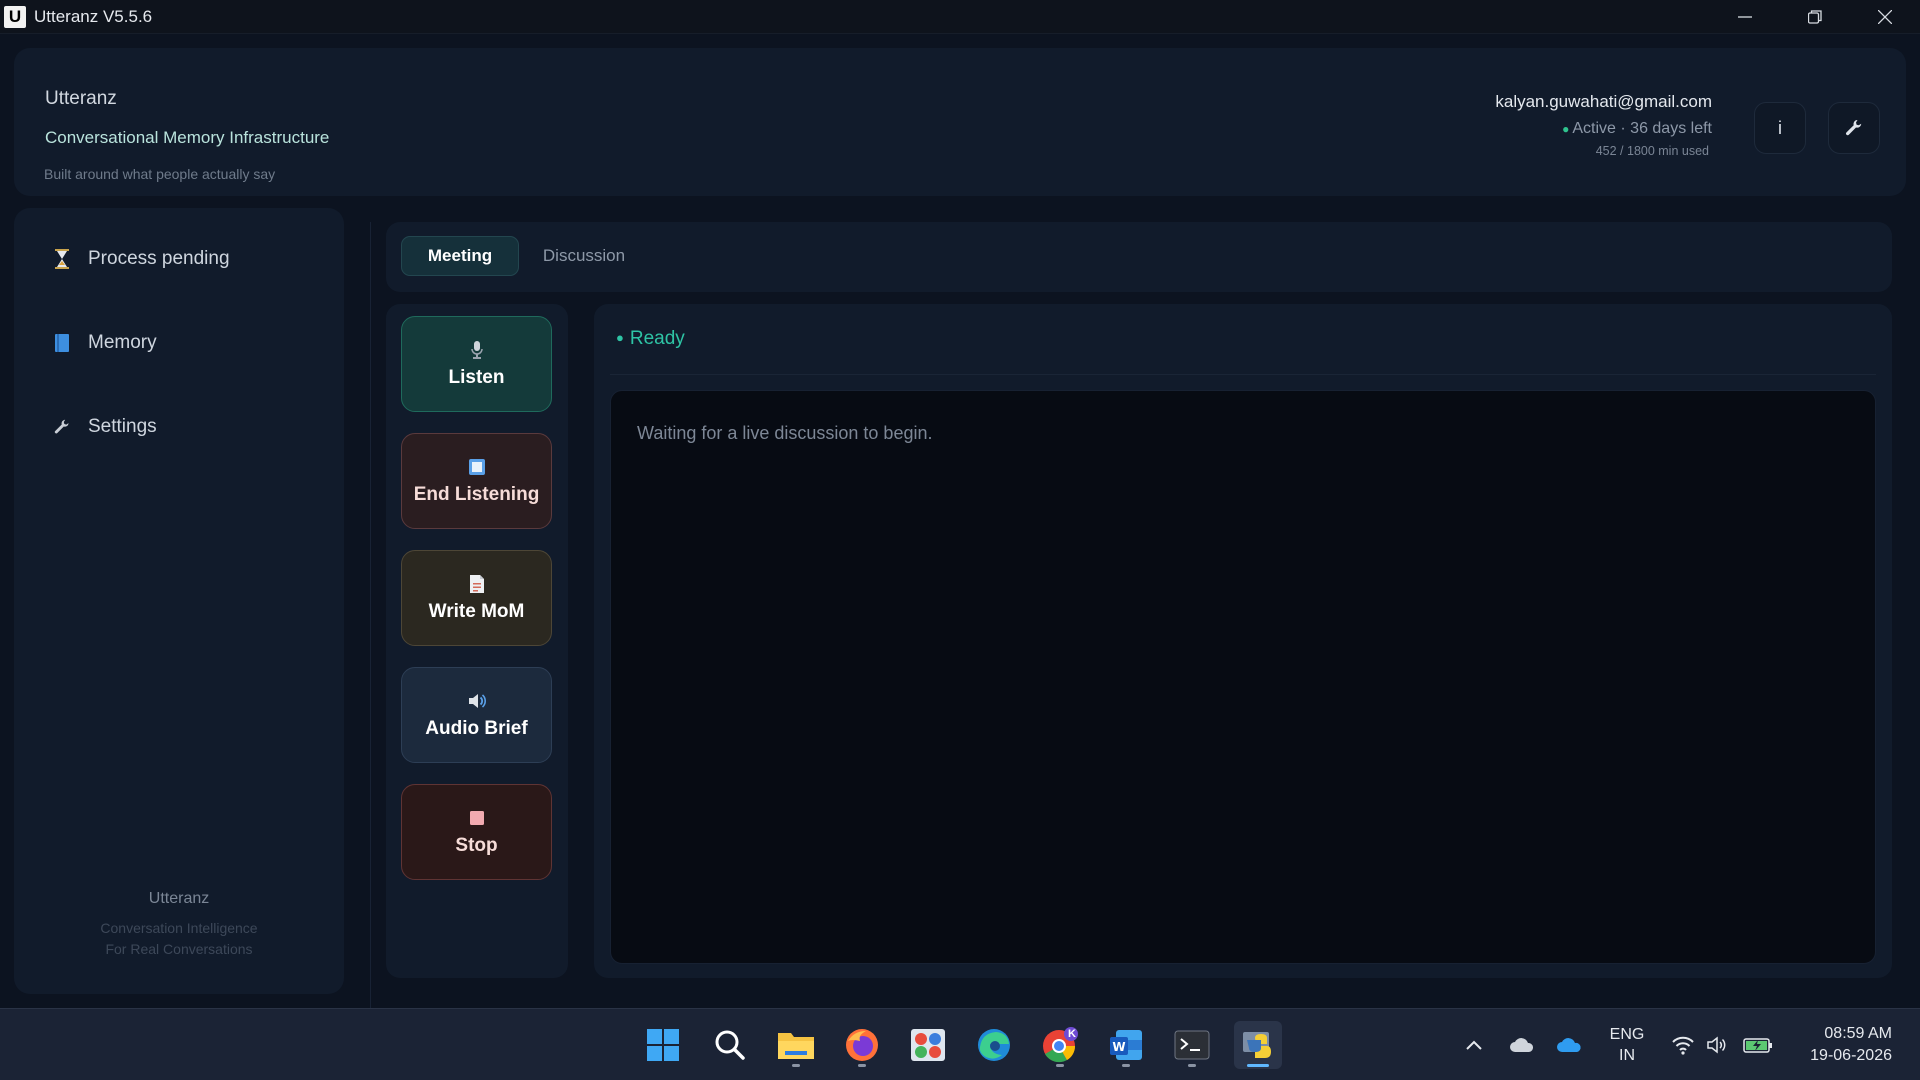  Describe the element at coordinates (160, 174) in the screenshot. I see `brand-subtitle: Built around what people actually say` at that location.